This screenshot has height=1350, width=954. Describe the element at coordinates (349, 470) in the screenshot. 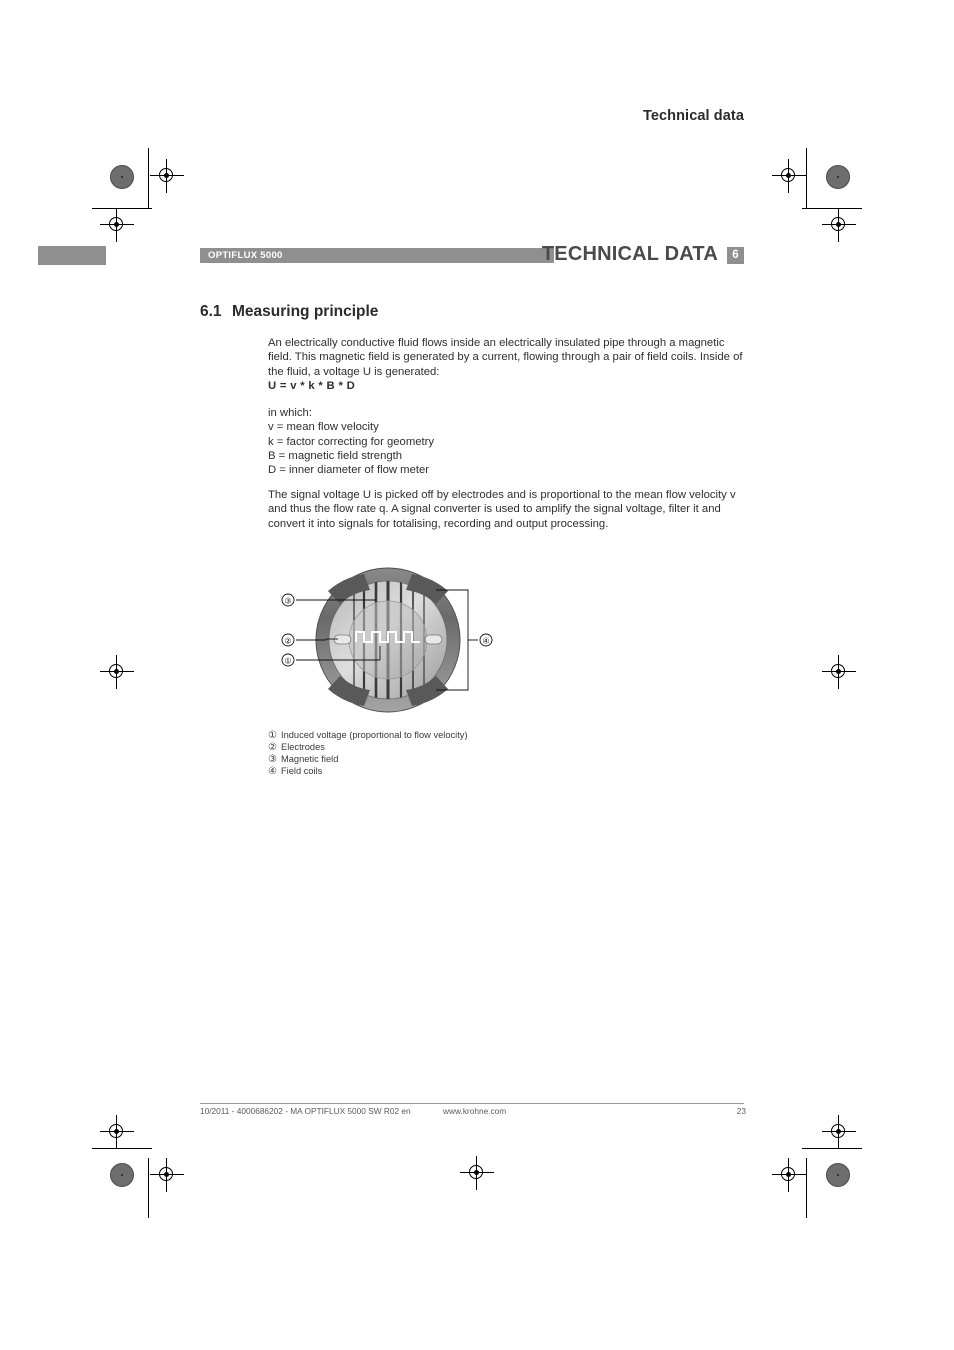

I see `definition-line: D = inner diameter of flow meter` at that location.